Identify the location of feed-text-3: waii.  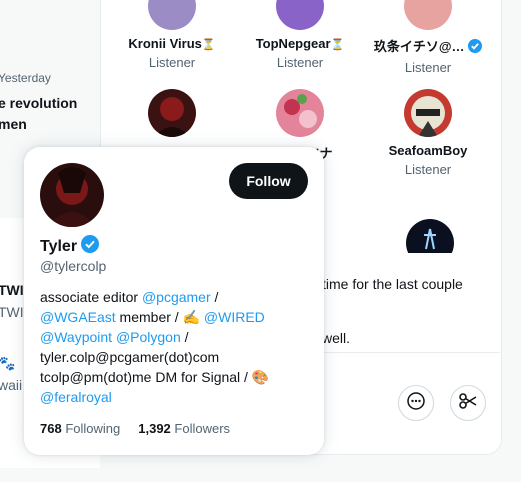
(11, 385).